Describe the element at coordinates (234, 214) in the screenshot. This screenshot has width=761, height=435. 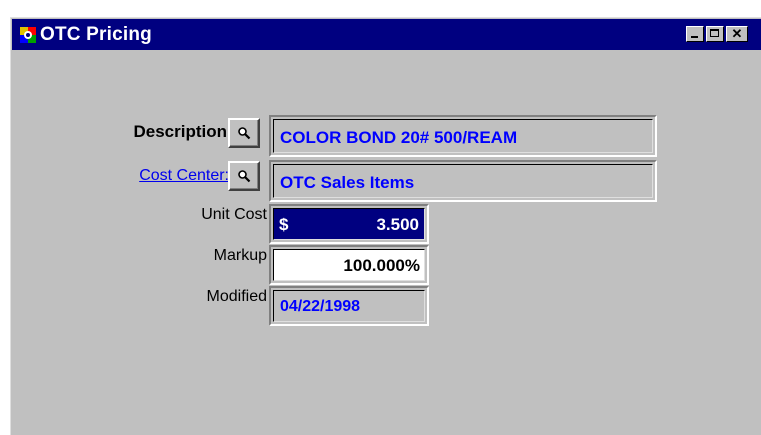
I see `unit-cost-label: Unit Cost` at that location.